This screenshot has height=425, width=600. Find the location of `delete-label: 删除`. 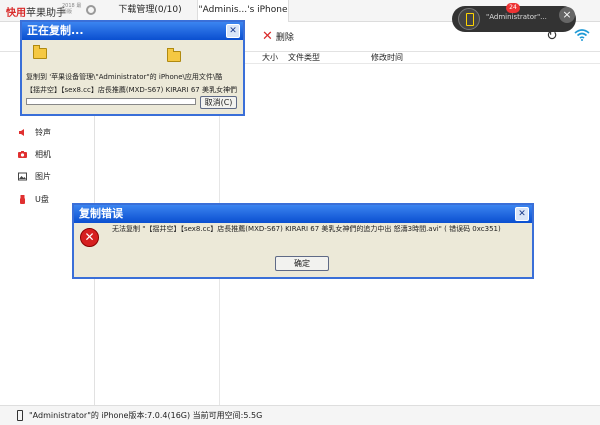

delete-label: 删除 is located at coordinates (284, 38).